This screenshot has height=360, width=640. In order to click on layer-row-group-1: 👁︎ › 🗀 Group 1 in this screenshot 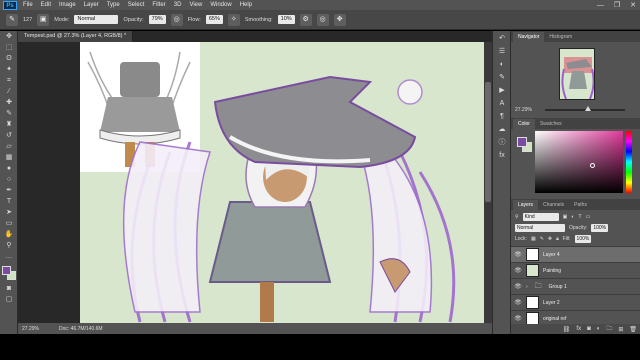, I will do `click(575, 286)`.